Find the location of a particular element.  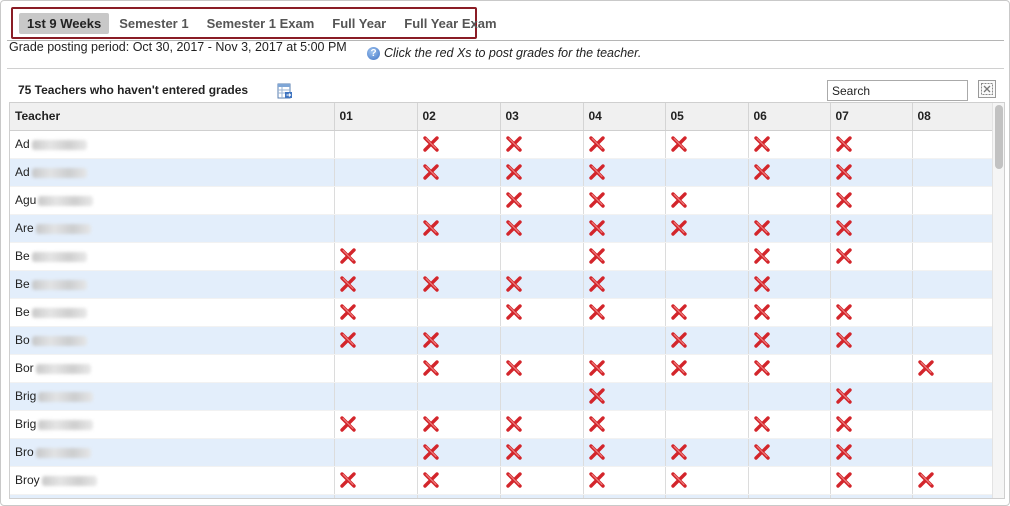

export-grid-icon is located at coordinates (285, 91).